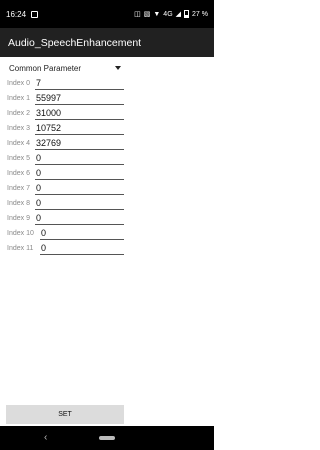  Describe the element at coordinates (200, 14) in the screenshot. I see `battery-percent: 27 %` at that location.